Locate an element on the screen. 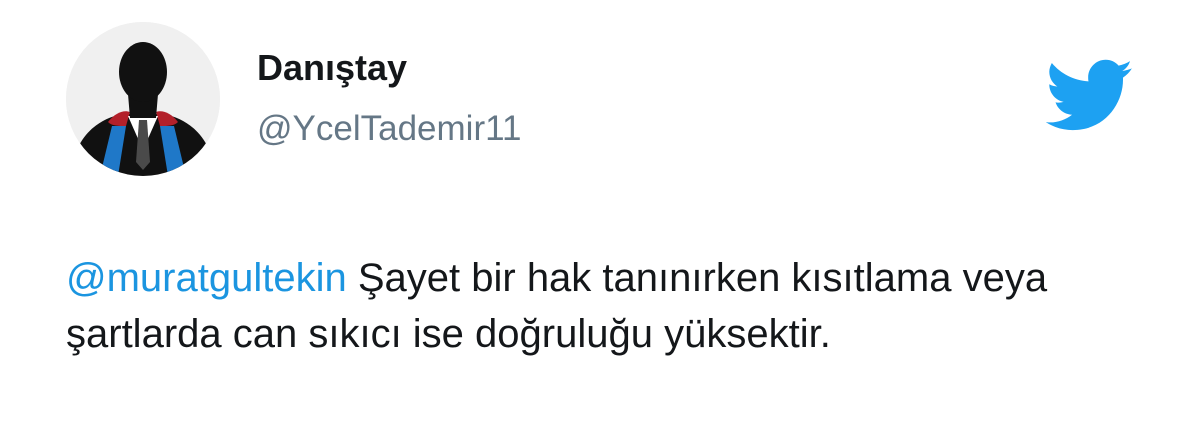 Image resolution: width=1200 pixels, height=439 pixels. user-handle: @YcelTademir11 is located at coordinates (389, 129).